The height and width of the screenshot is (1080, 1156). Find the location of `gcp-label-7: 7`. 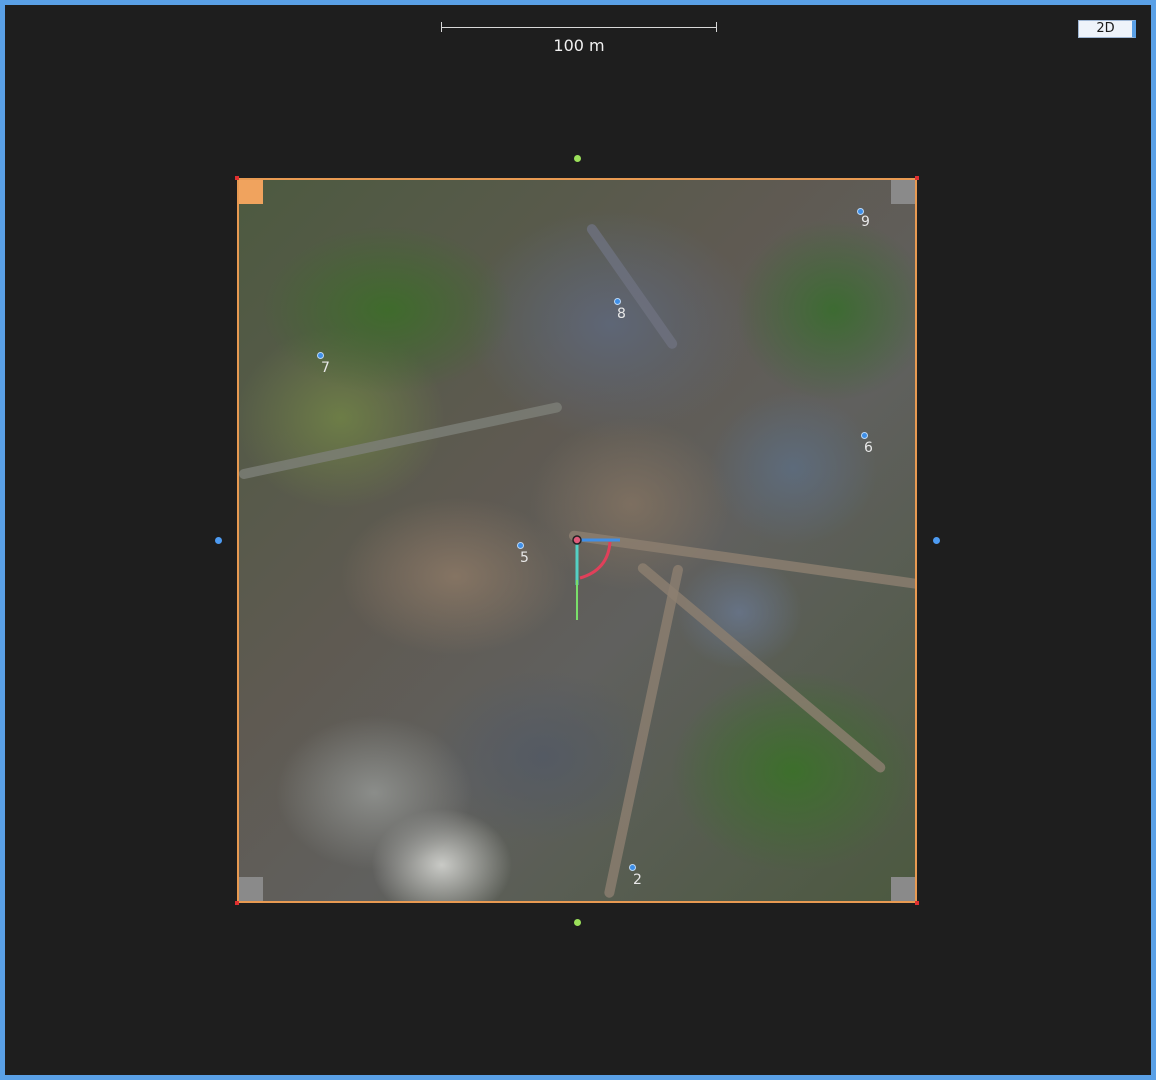

gcp-label-7: 7 is located at coordinates (325, 368).